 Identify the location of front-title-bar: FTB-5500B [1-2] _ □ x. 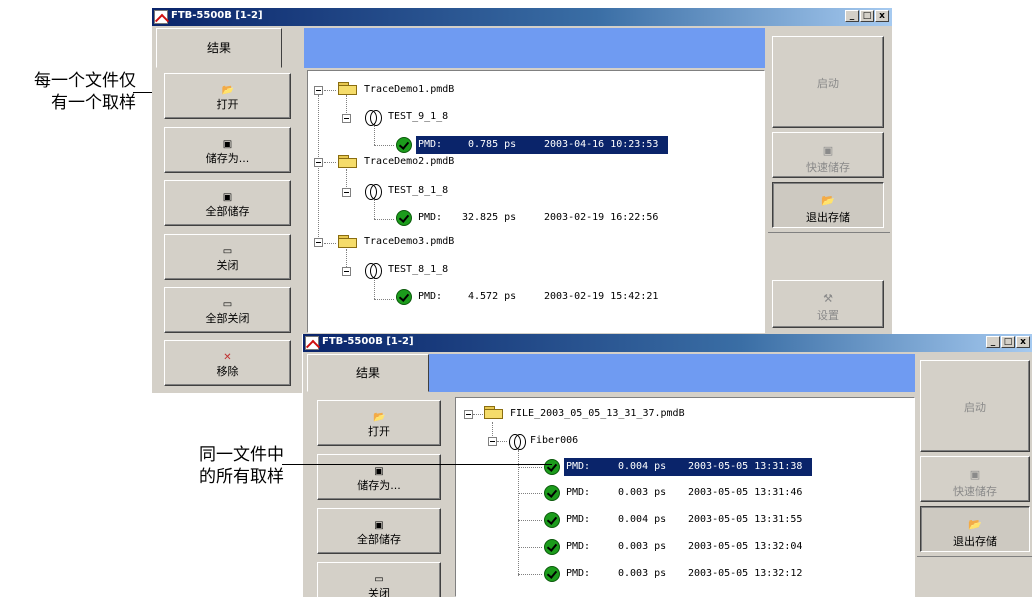
(667, 343).